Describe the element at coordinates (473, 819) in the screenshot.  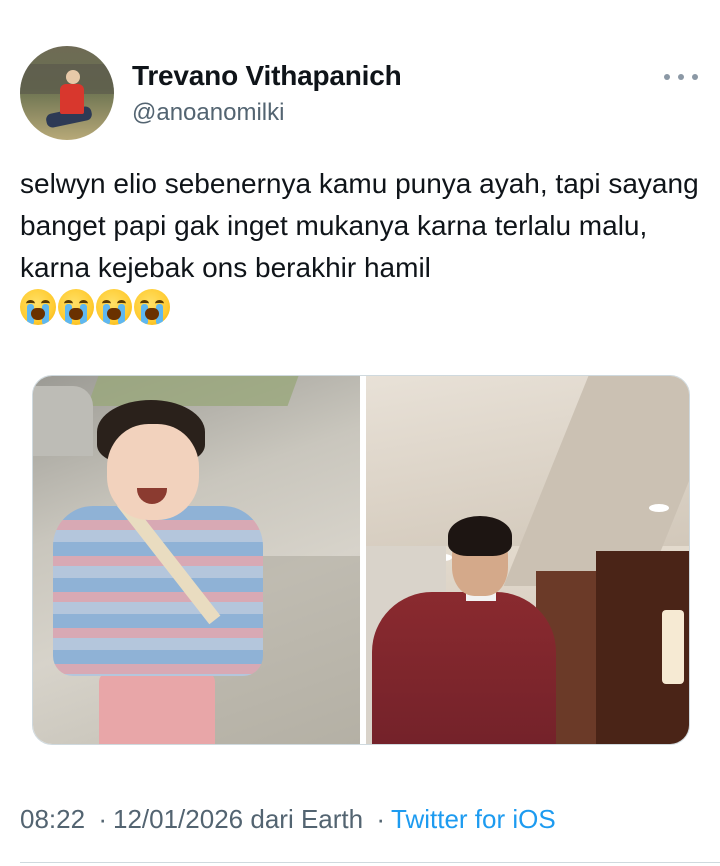
I see `tweet-client-link: Twitter for iOS` at that location.